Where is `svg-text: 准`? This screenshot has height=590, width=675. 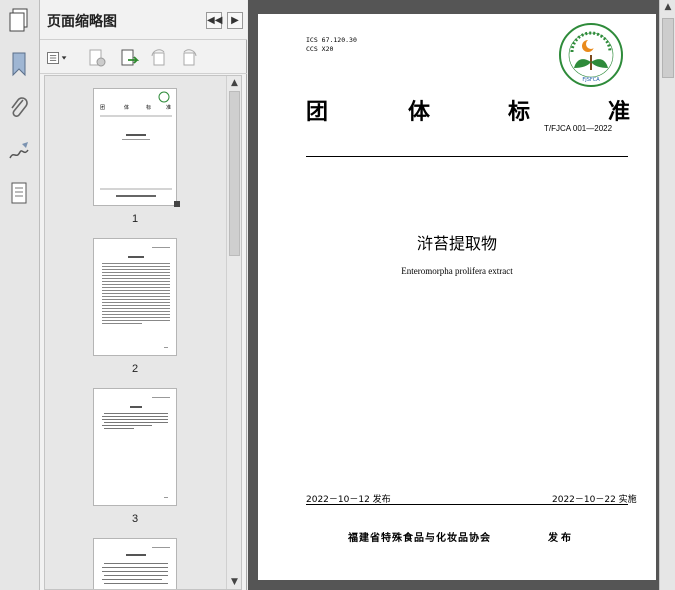
svg-text: 准 is located at coordinates (168, 107).